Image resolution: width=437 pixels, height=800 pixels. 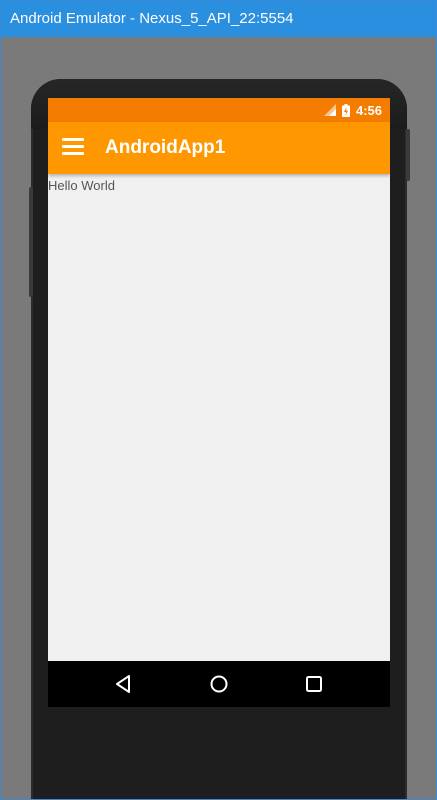 I want to click on home-icon, so click(x=219, y=684).